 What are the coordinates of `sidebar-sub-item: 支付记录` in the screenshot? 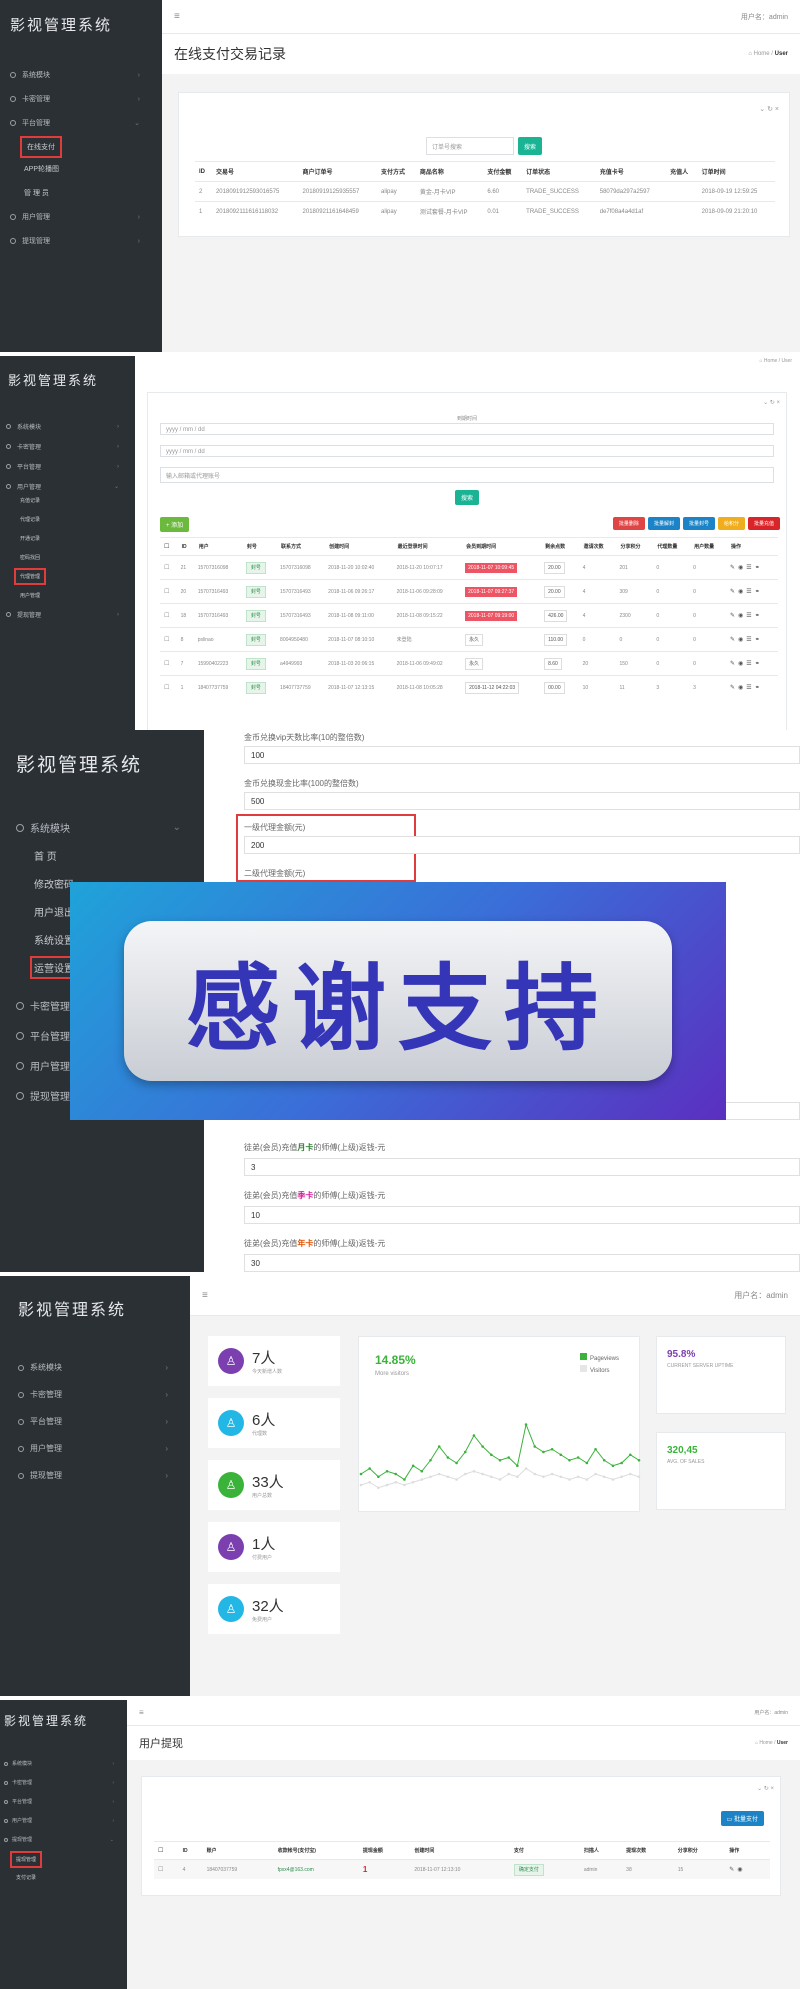 It's located at (26, 1877).